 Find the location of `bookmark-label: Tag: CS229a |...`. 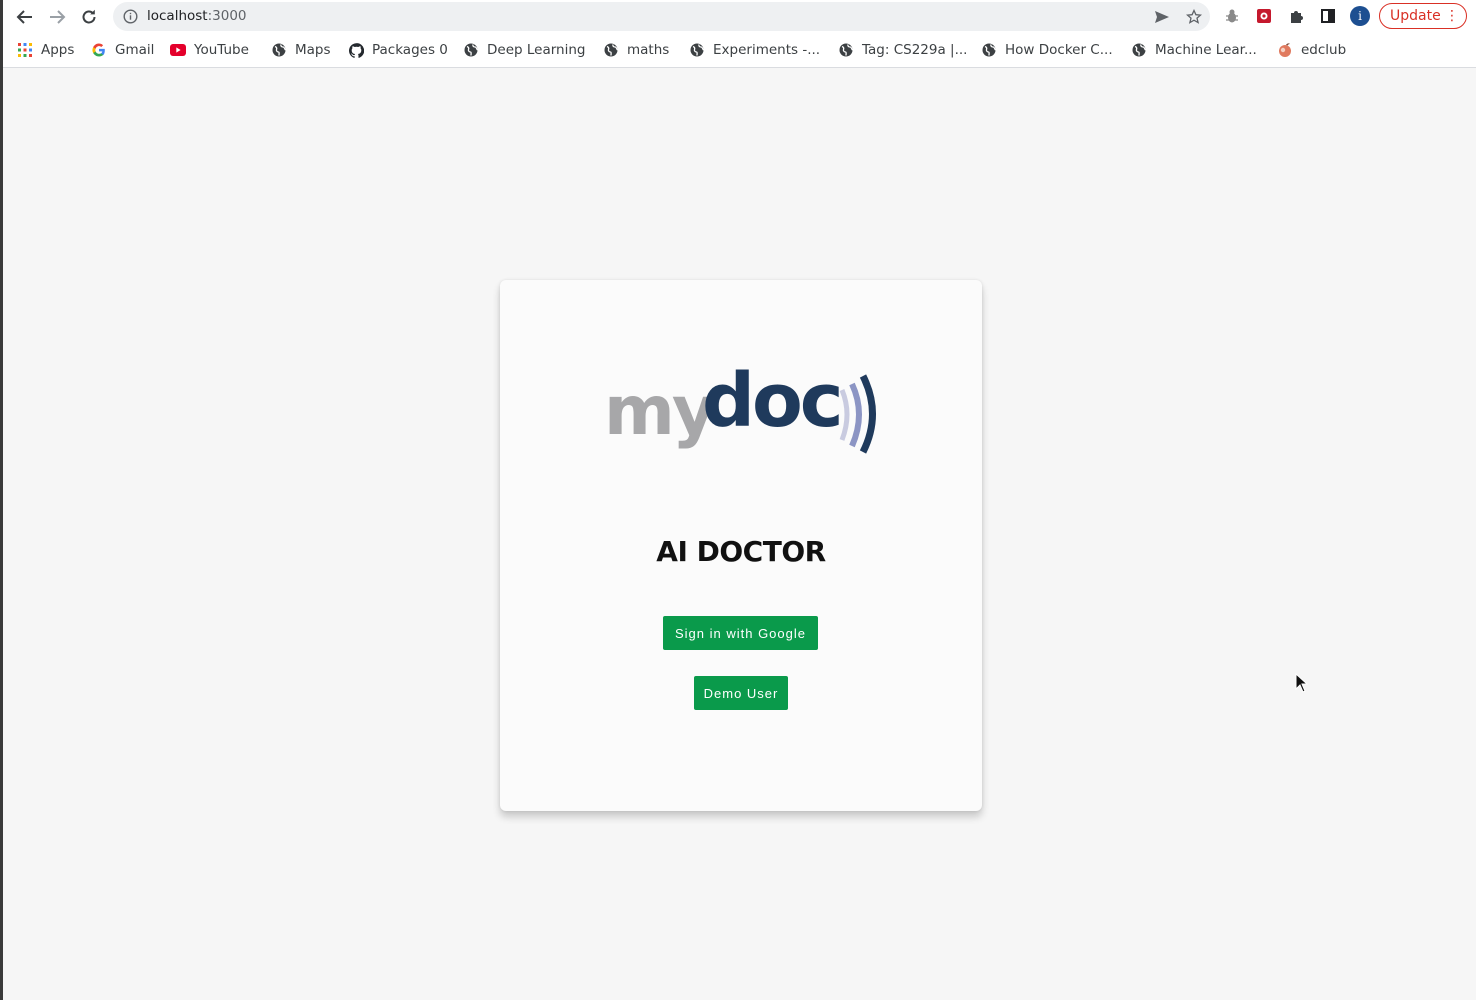

bookmark-label: Tag: CS229a |... is located at coordinates (915, 50).